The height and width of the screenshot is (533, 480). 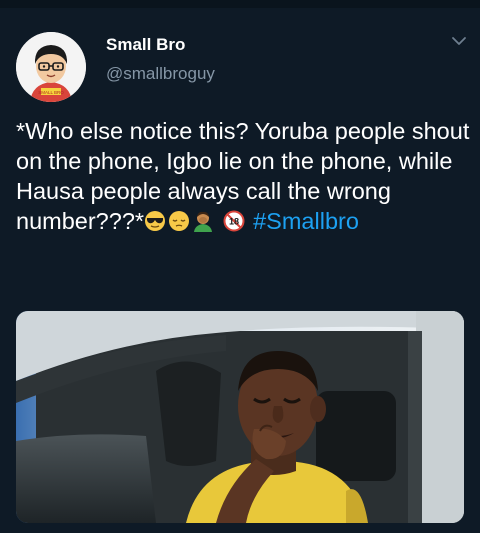 What do you see at coordinates (459, 41) in the screenshot?
I see `chevron-down-icon` at bounding box center [459, 41].